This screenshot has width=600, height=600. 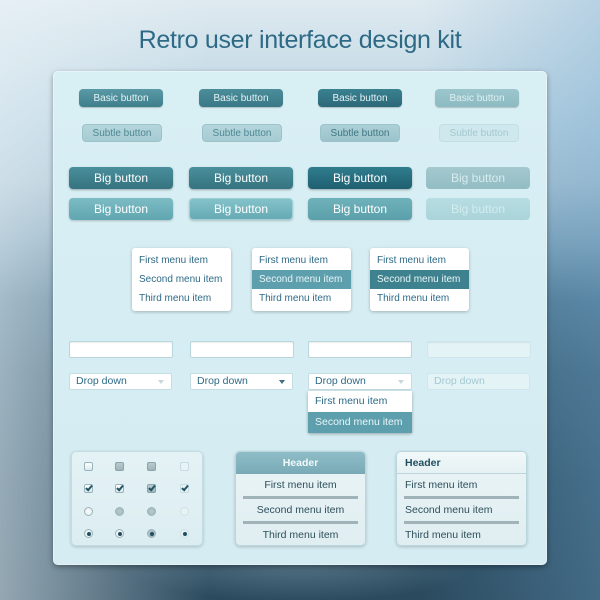 I want to click on dropdown-hover: Drop down, so click(x=241, y=381).